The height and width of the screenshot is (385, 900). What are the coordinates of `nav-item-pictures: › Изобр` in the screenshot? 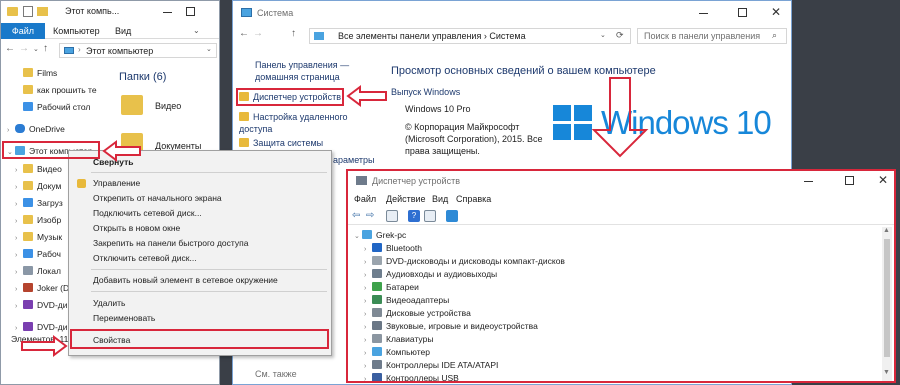 It's located at (38, 220).